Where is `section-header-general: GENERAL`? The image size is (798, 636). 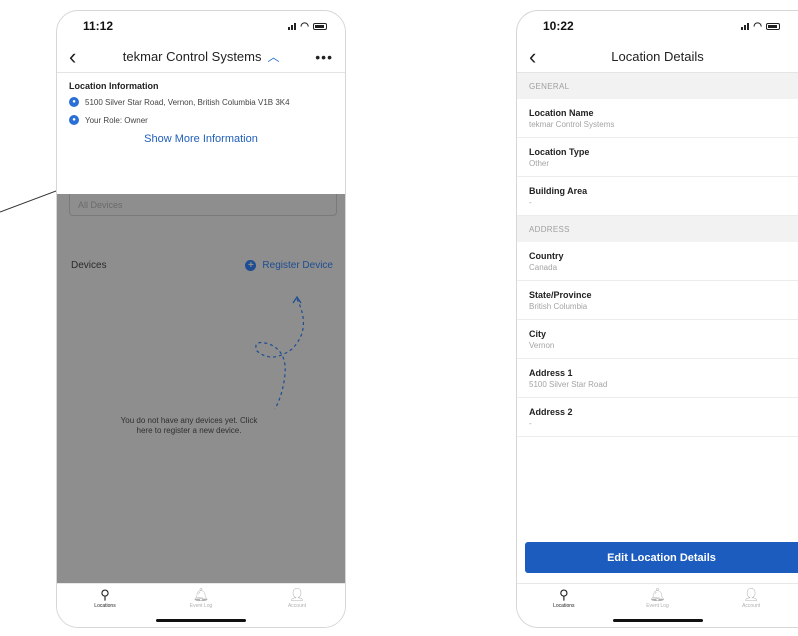 section-header-general: GENERAL is located at coordinates (657, 86).